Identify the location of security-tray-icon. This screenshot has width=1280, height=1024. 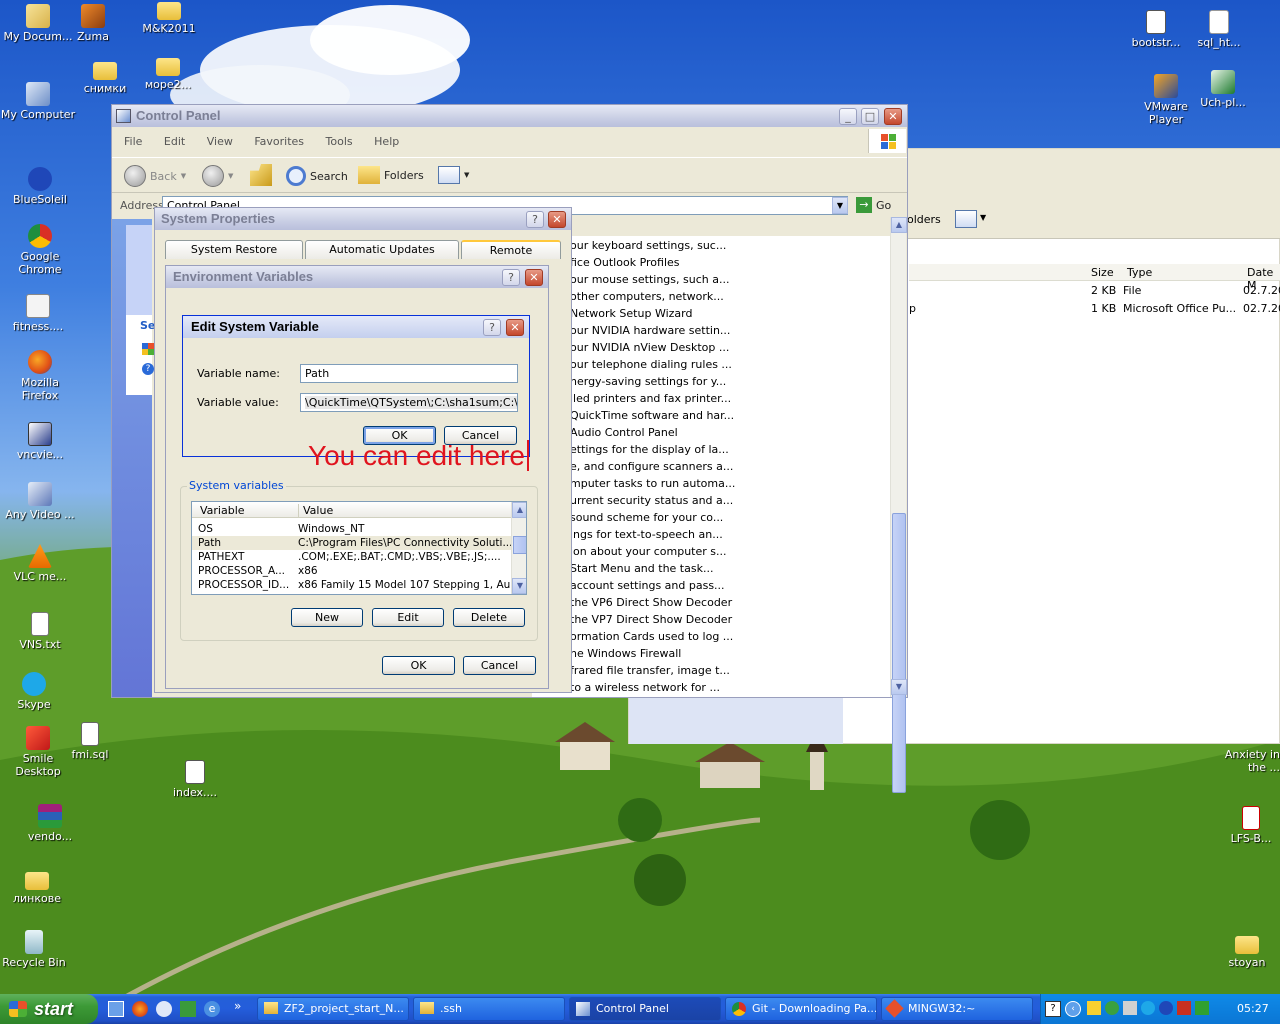
(1184, 1008).